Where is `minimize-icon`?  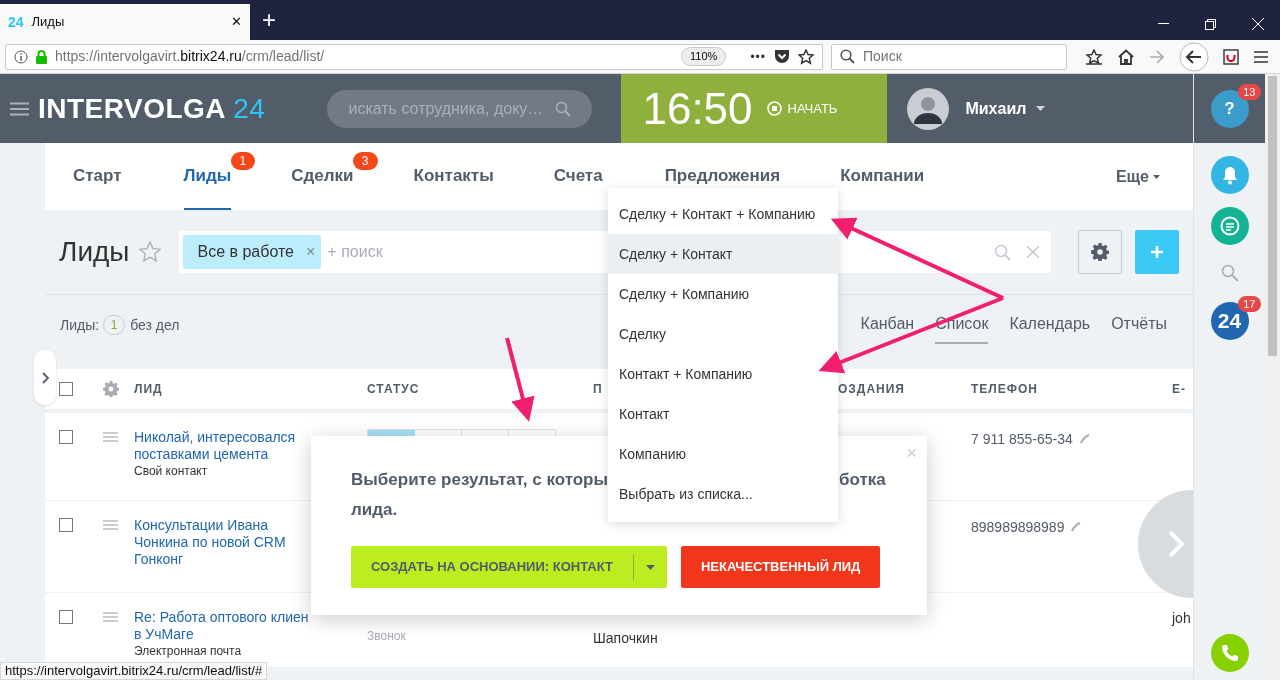 minimize-icon is located at coordinates (1163, 24).